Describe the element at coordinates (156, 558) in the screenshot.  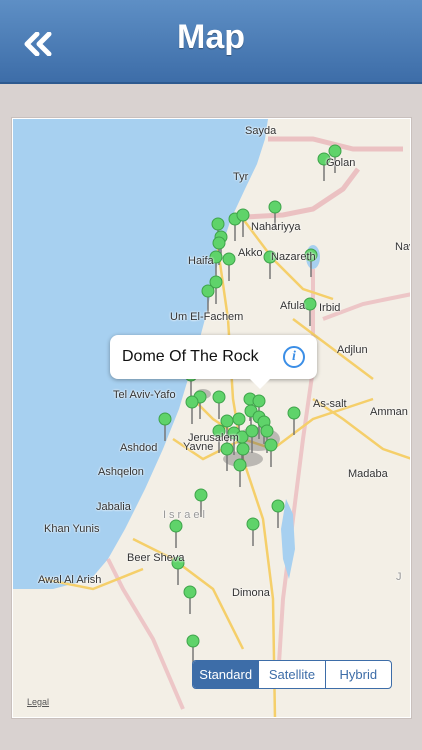
I see `place-label: Beer Sheva` at that location.